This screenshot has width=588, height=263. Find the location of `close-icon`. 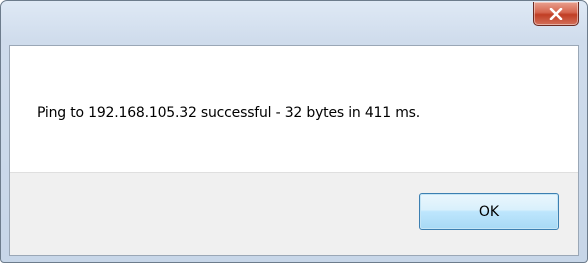

close-icon is located at coordinates (556, 13).